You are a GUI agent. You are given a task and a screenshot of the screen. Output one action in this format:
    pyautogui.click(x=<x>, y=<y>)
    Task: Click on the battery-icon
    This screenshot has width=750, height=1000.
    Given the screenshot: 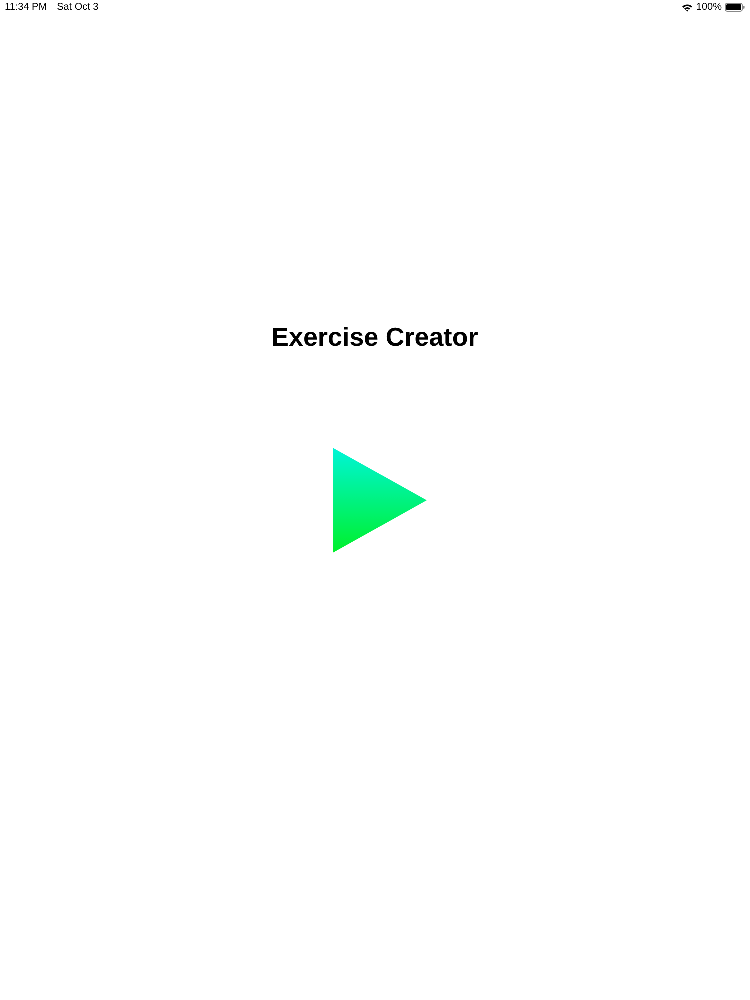 What is the action you would take?
    pyautogui.click(x=735, y=7)
    